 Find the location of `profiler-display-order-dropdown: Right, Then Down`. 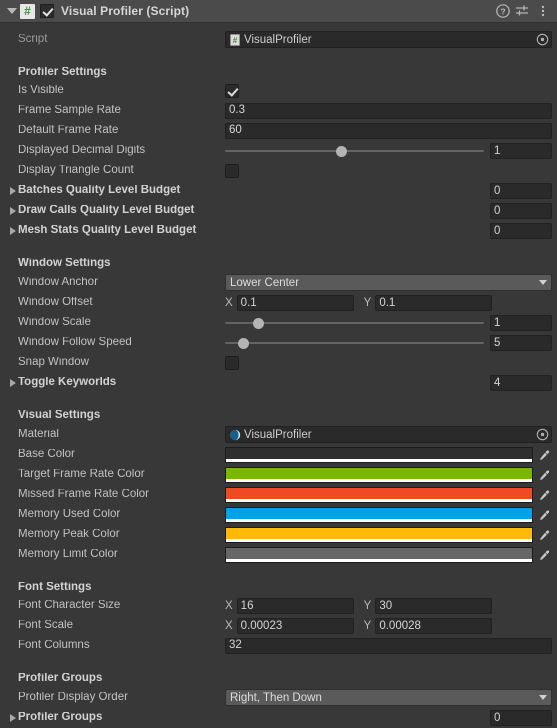

profiler-display-order-dropdown: Right, Then Down is located at coordinates (388, 697).